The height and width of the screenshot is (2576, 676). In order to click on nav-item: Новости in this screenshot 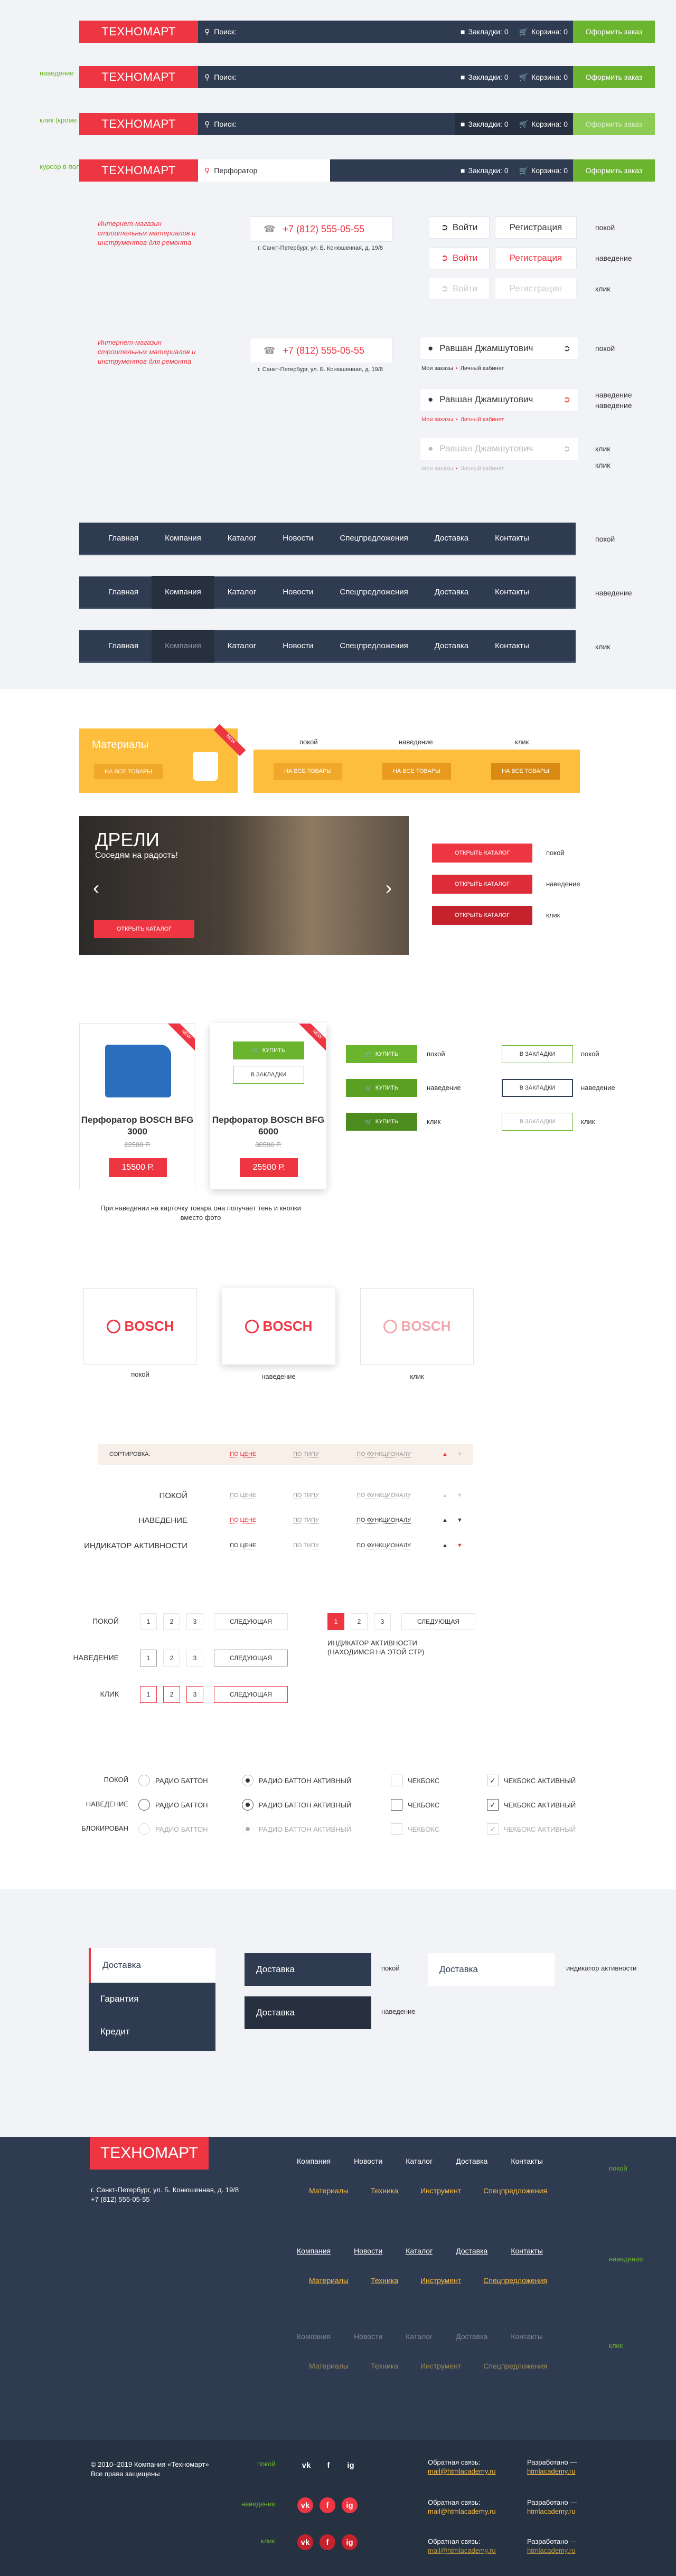, I will do `click(297, 538)`.